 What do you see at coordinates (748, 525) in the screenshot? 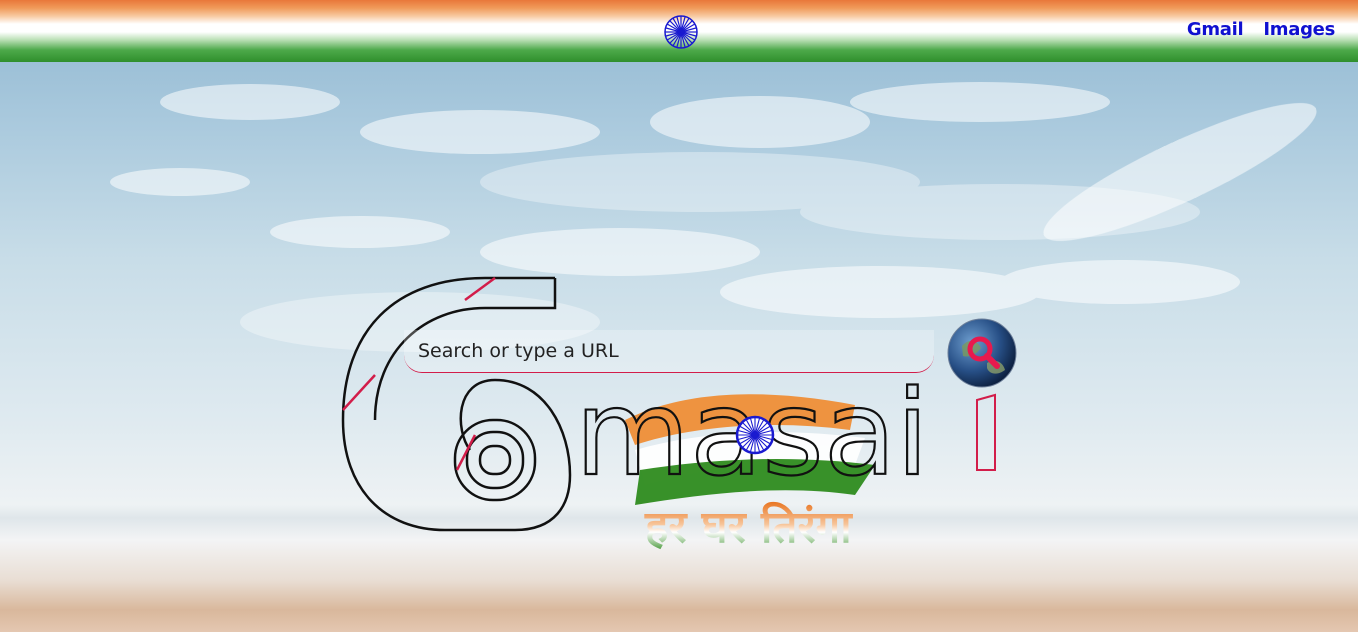
I see `logo-tagline: हर घर तिरंगा` at bounding box center [748, 525].